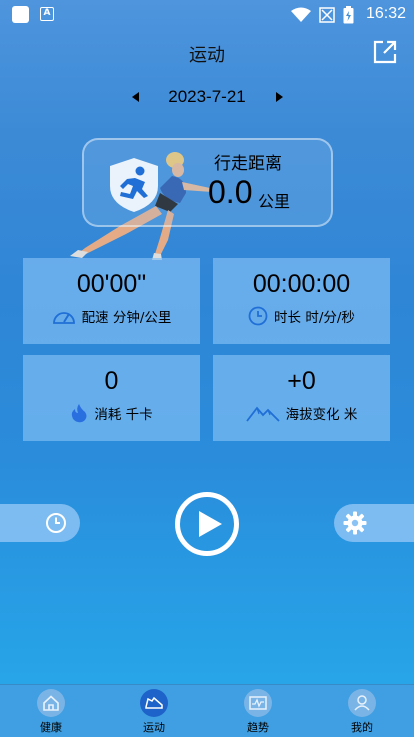 This screenshot has width=414, height=737. I want to click on distance-label: 行走距离, so click(248, 164).